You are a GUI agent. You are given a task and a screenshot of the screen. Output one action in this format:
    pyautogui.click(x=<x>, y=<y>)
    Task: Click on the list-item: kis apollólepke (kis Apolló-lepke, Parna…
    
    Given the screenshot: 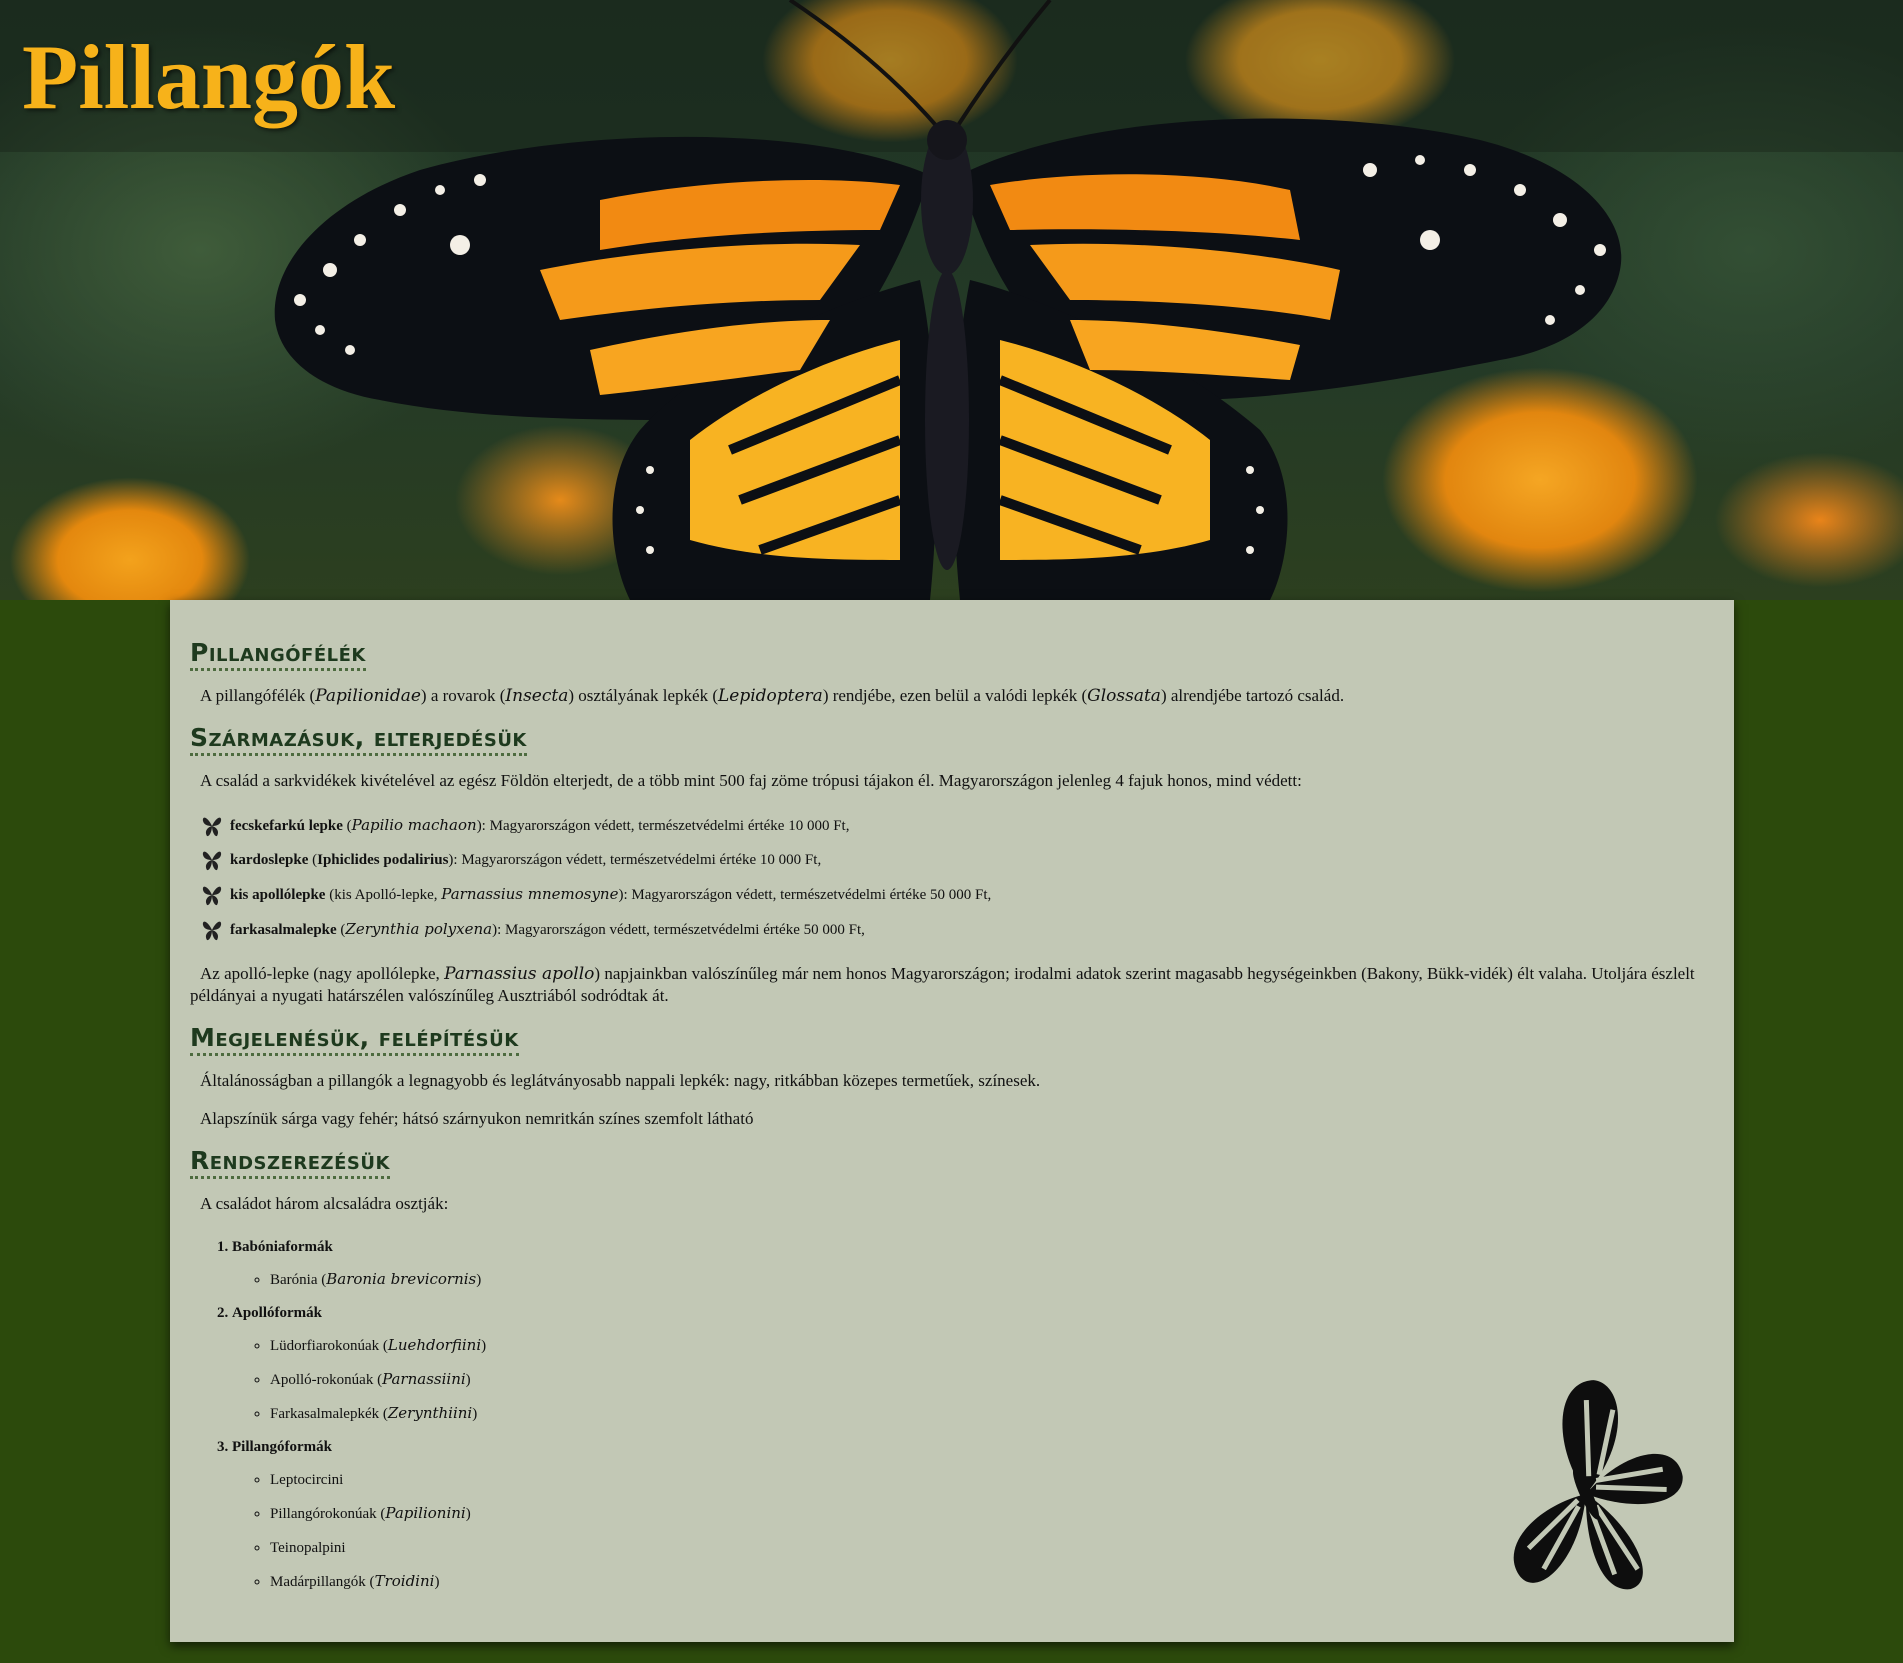 What is the action you would take?
    pyautogui.click(x=957, y=894)
    